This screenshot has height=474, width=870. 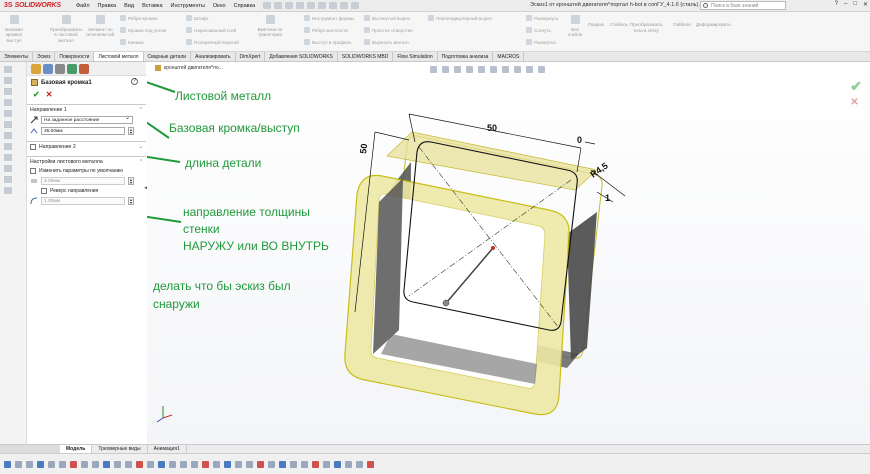 I want to click on menu-tools: Инструменты, so click(x=188, y=6).